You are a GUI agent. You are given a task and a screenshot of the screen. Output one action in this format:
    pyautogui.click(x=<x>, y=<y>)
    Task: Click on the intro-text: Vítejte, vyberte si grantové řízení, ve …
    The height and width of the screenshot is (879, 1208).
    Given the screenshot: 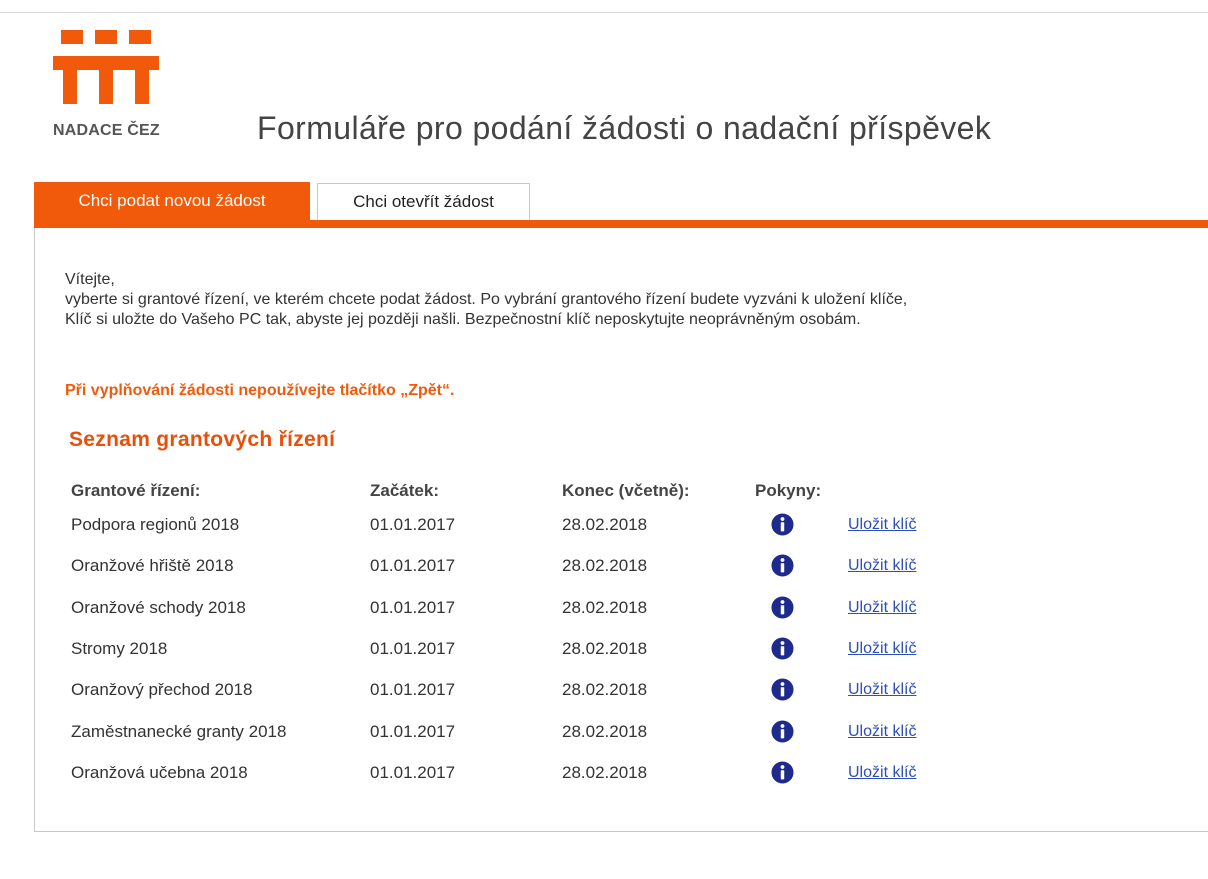 What is the action you would take?
    pyautogui.click(x=636, y=300)
    